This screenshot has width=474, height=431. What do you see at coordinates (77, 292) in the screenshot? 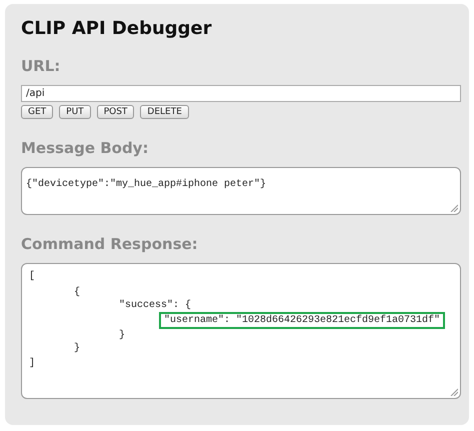
I see `code-line: {` at bounding box center [77, 292].